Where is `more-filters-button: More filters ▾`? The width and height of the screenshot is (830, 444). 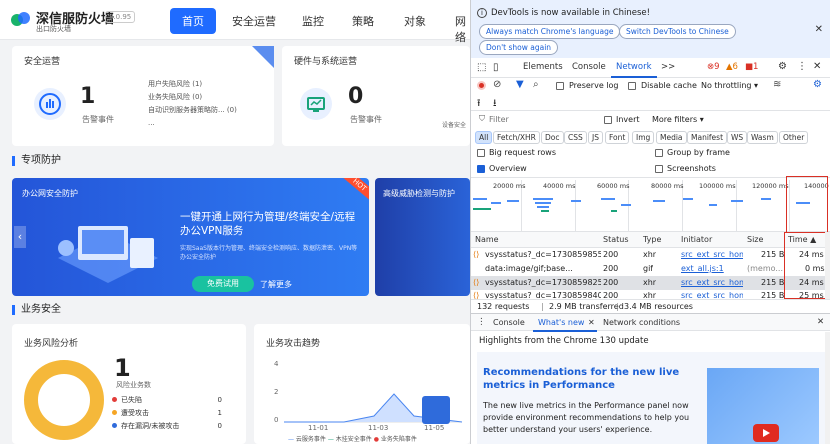
more-filters-button: More filters ▾ is located at coordinates (678, 119).